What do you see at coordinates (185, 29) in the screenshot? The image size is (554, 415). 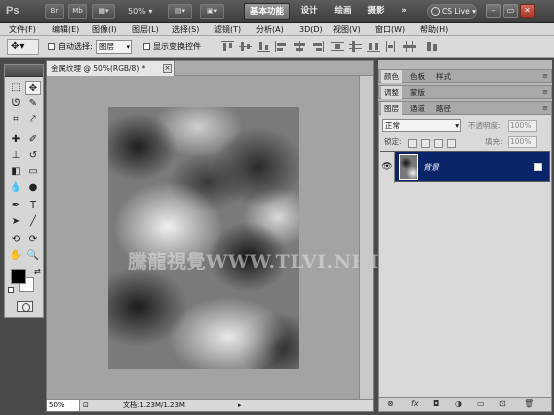 I see `menu-select: 选择(S)` at bounding box center [185, 29].